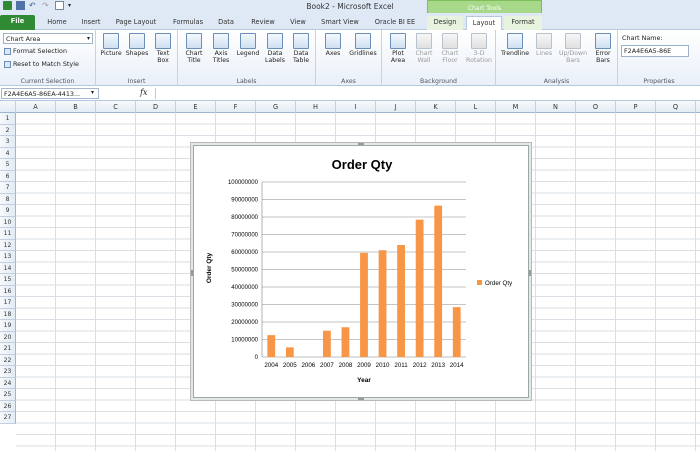 The image size is (700, 451). I want to click on column-header-F: F, so click(236, 107).